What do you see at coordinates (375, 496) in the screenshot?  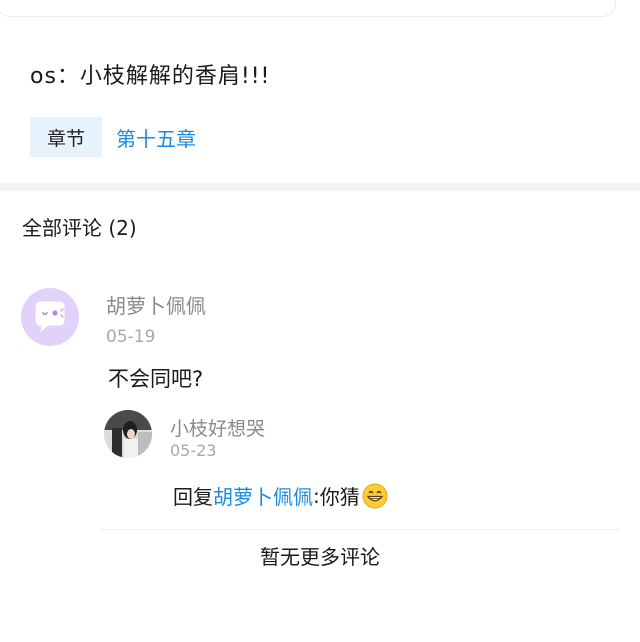 I see `grinning-face-emoji-icon` at bounding box center [375, 496].